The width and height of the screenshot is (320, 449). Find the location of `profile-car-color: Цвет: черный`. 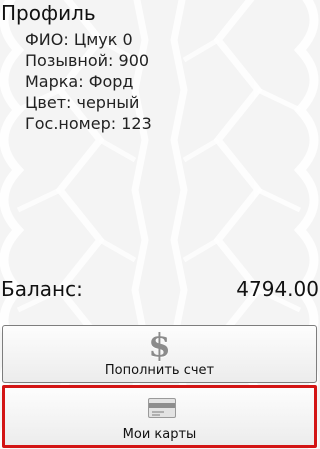

profile-car-color: Цвет: черный is located at coordinates (82, 102).